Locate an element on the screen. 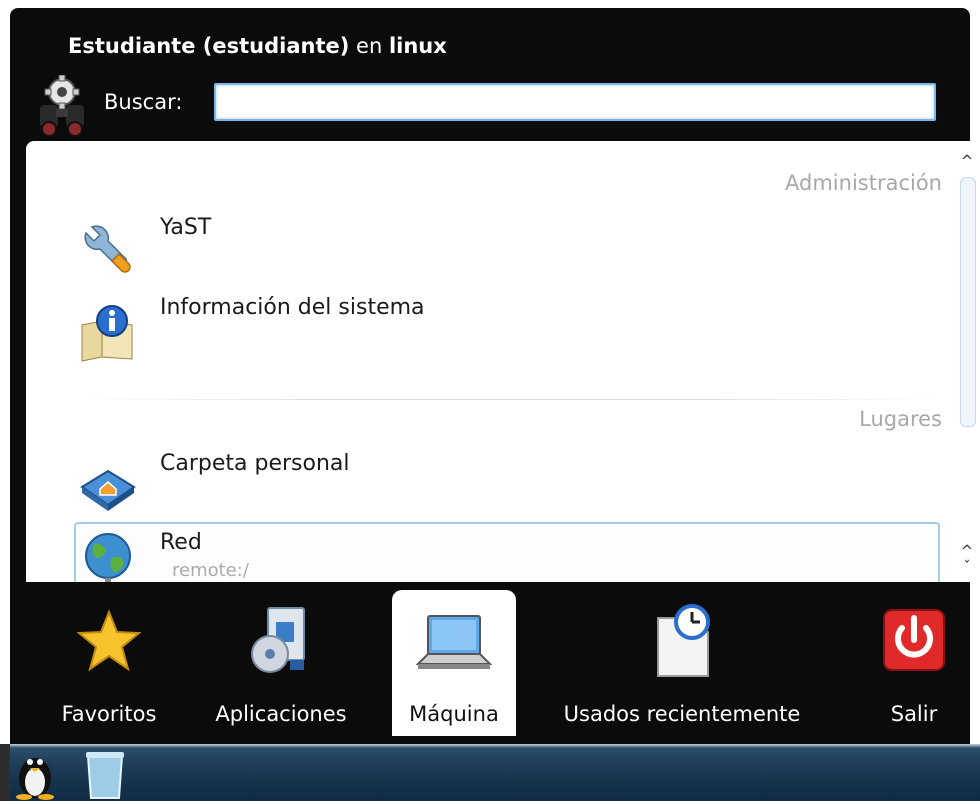 This screenshot has height=804, width=980. host-name: linux is located at coordinates (417, 46).